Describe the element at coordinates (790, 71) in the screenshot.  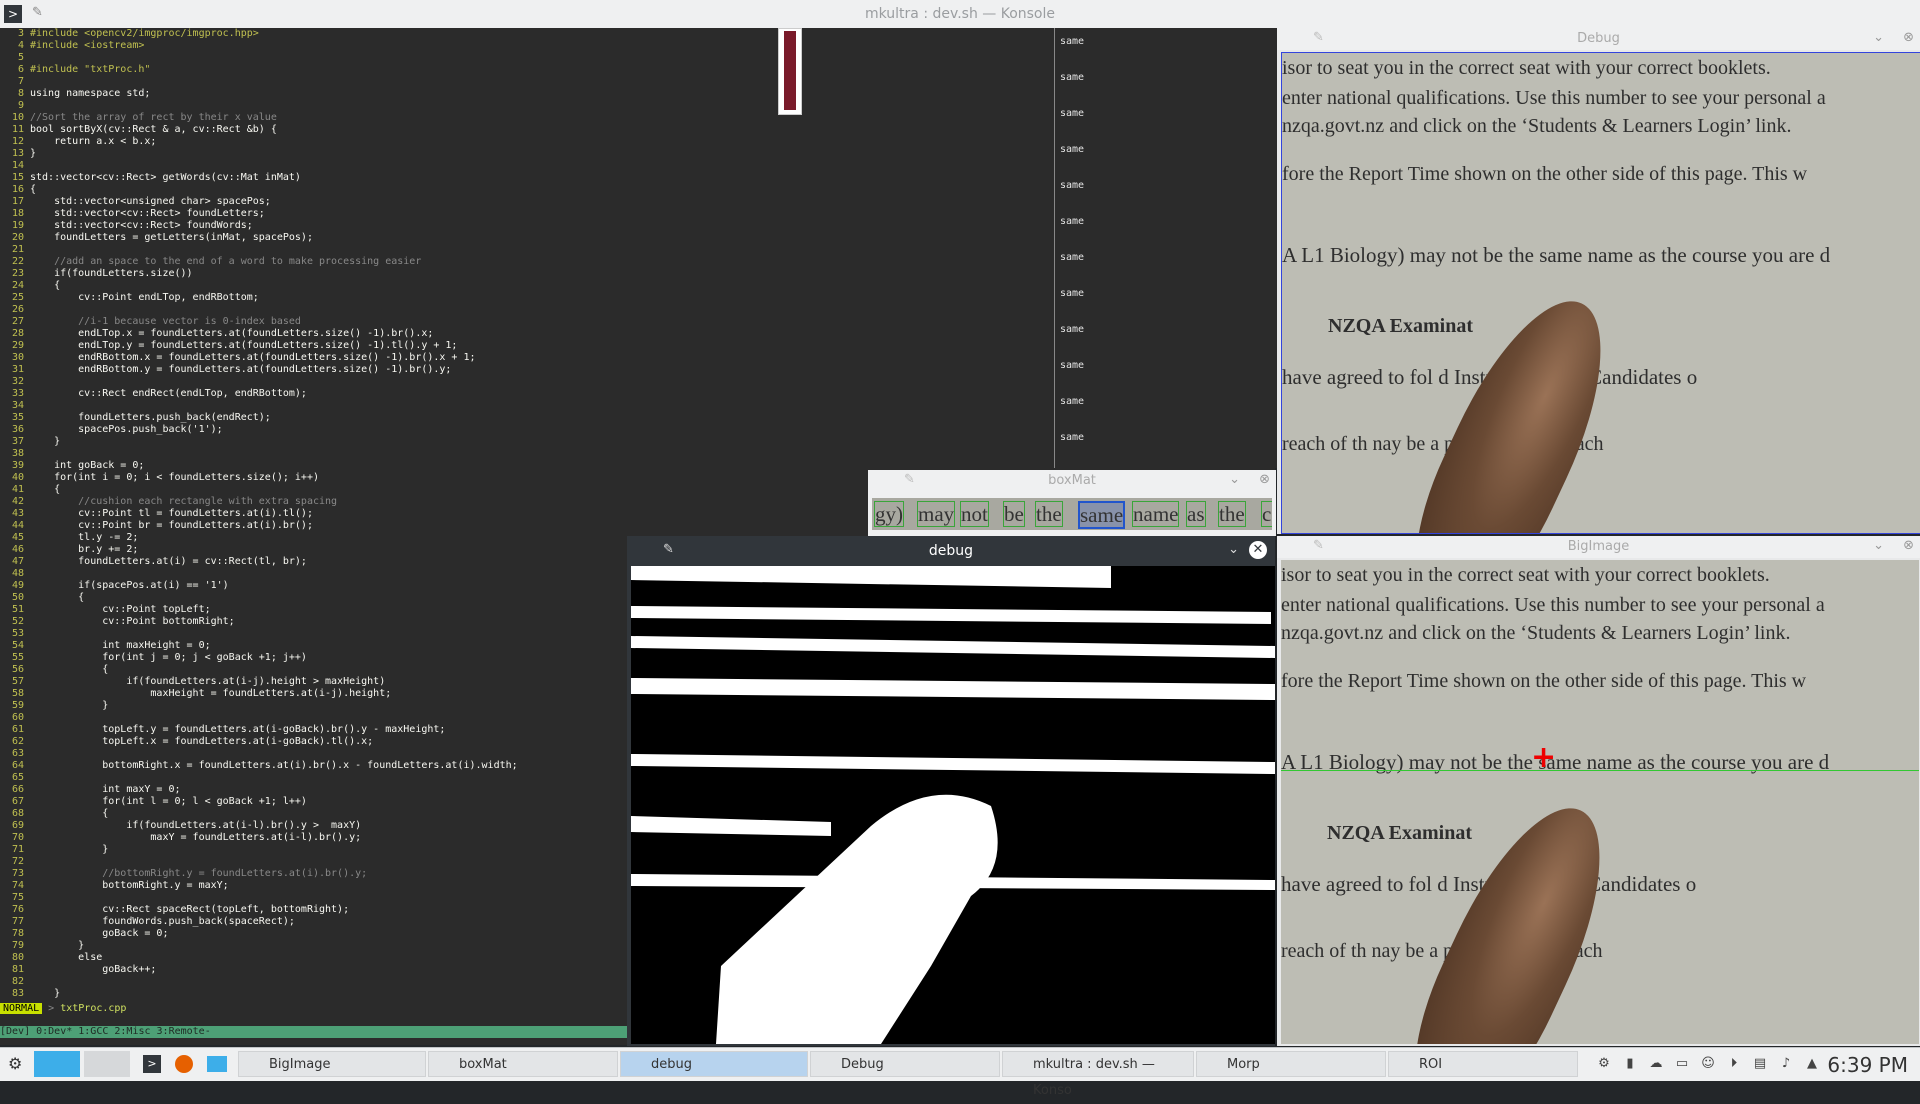
I see `scrollbar-thumb` at that location.